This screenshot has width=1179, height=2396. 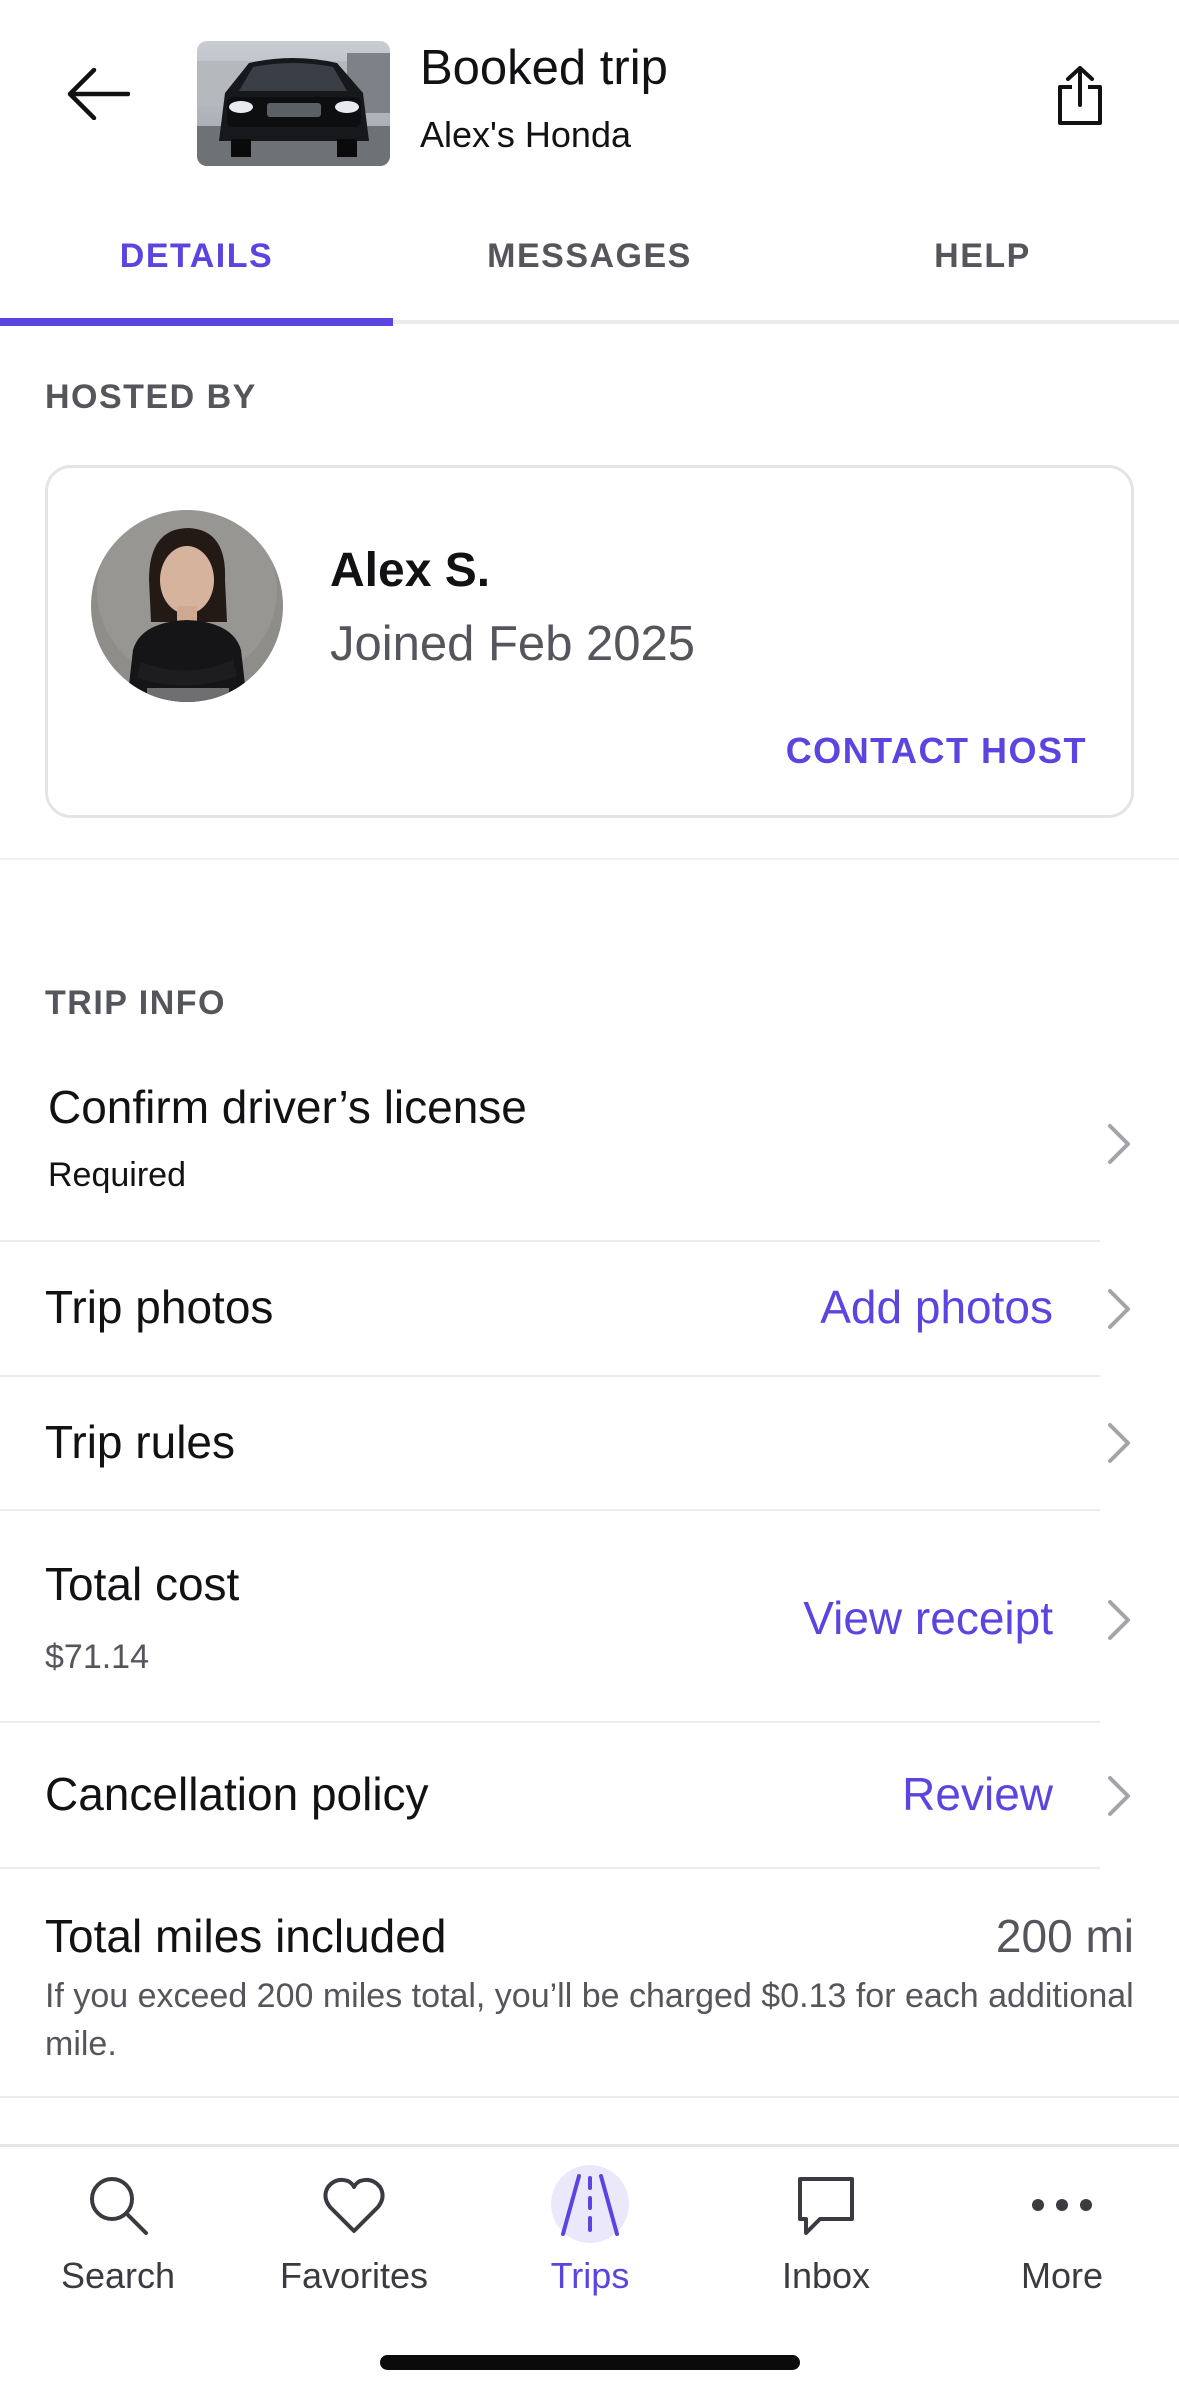 What do you see at coordinates (589, 1795) in the screenshot?
I see `cancellation-policy-row: Cancellation policy Review` at bounding box center [589, 1795].